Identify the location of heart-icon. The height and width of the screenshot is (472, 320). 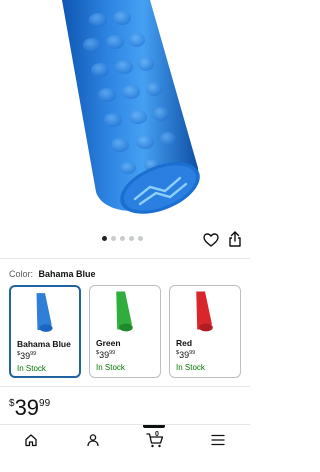
(211, 240).